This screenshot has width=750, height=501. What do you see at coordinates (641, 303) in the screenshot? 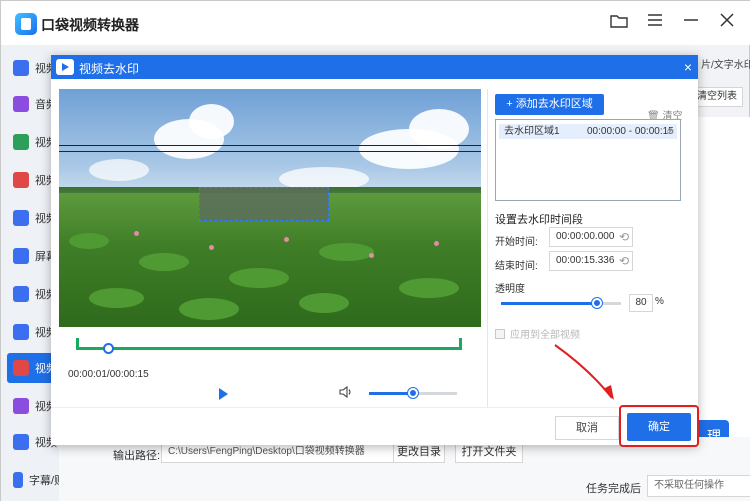
I see `opacity-input: 80` at bounding box center [641, 303].